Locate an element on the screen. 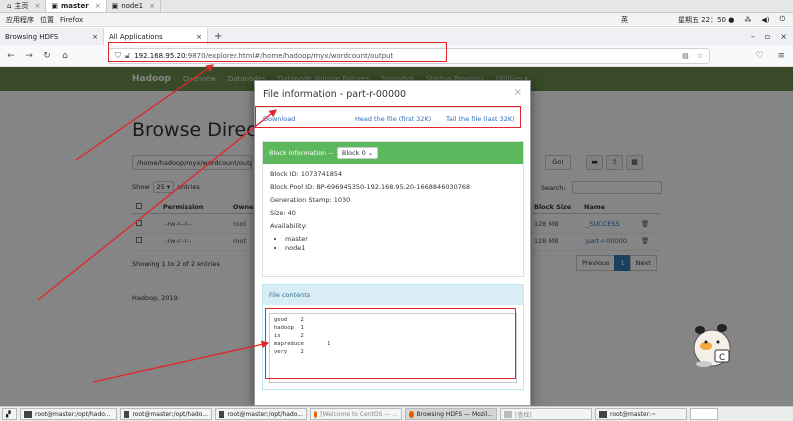 The height and width of the screenshot is (421, 793). block-info-header: Block information -- Block 0 ⌄ is located at coordinates (393, 153).